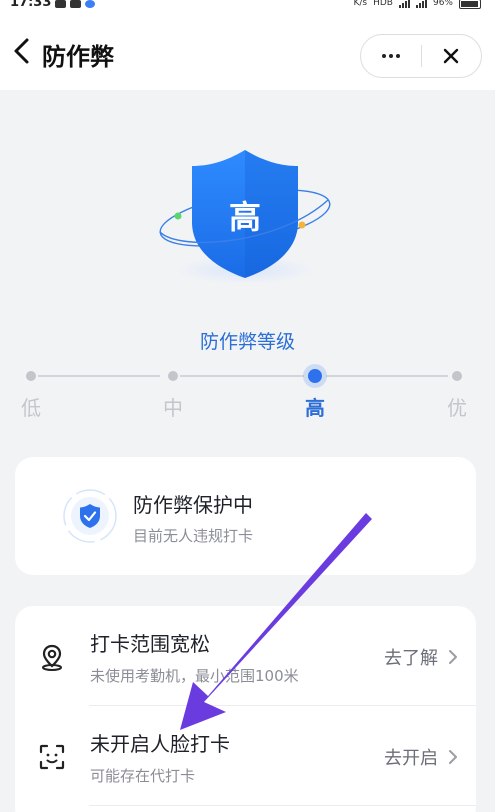  What do you see at coordinates (31, 5) in the screenshot?
I see `status-time: 17:33` at bounding box center [31, 5].